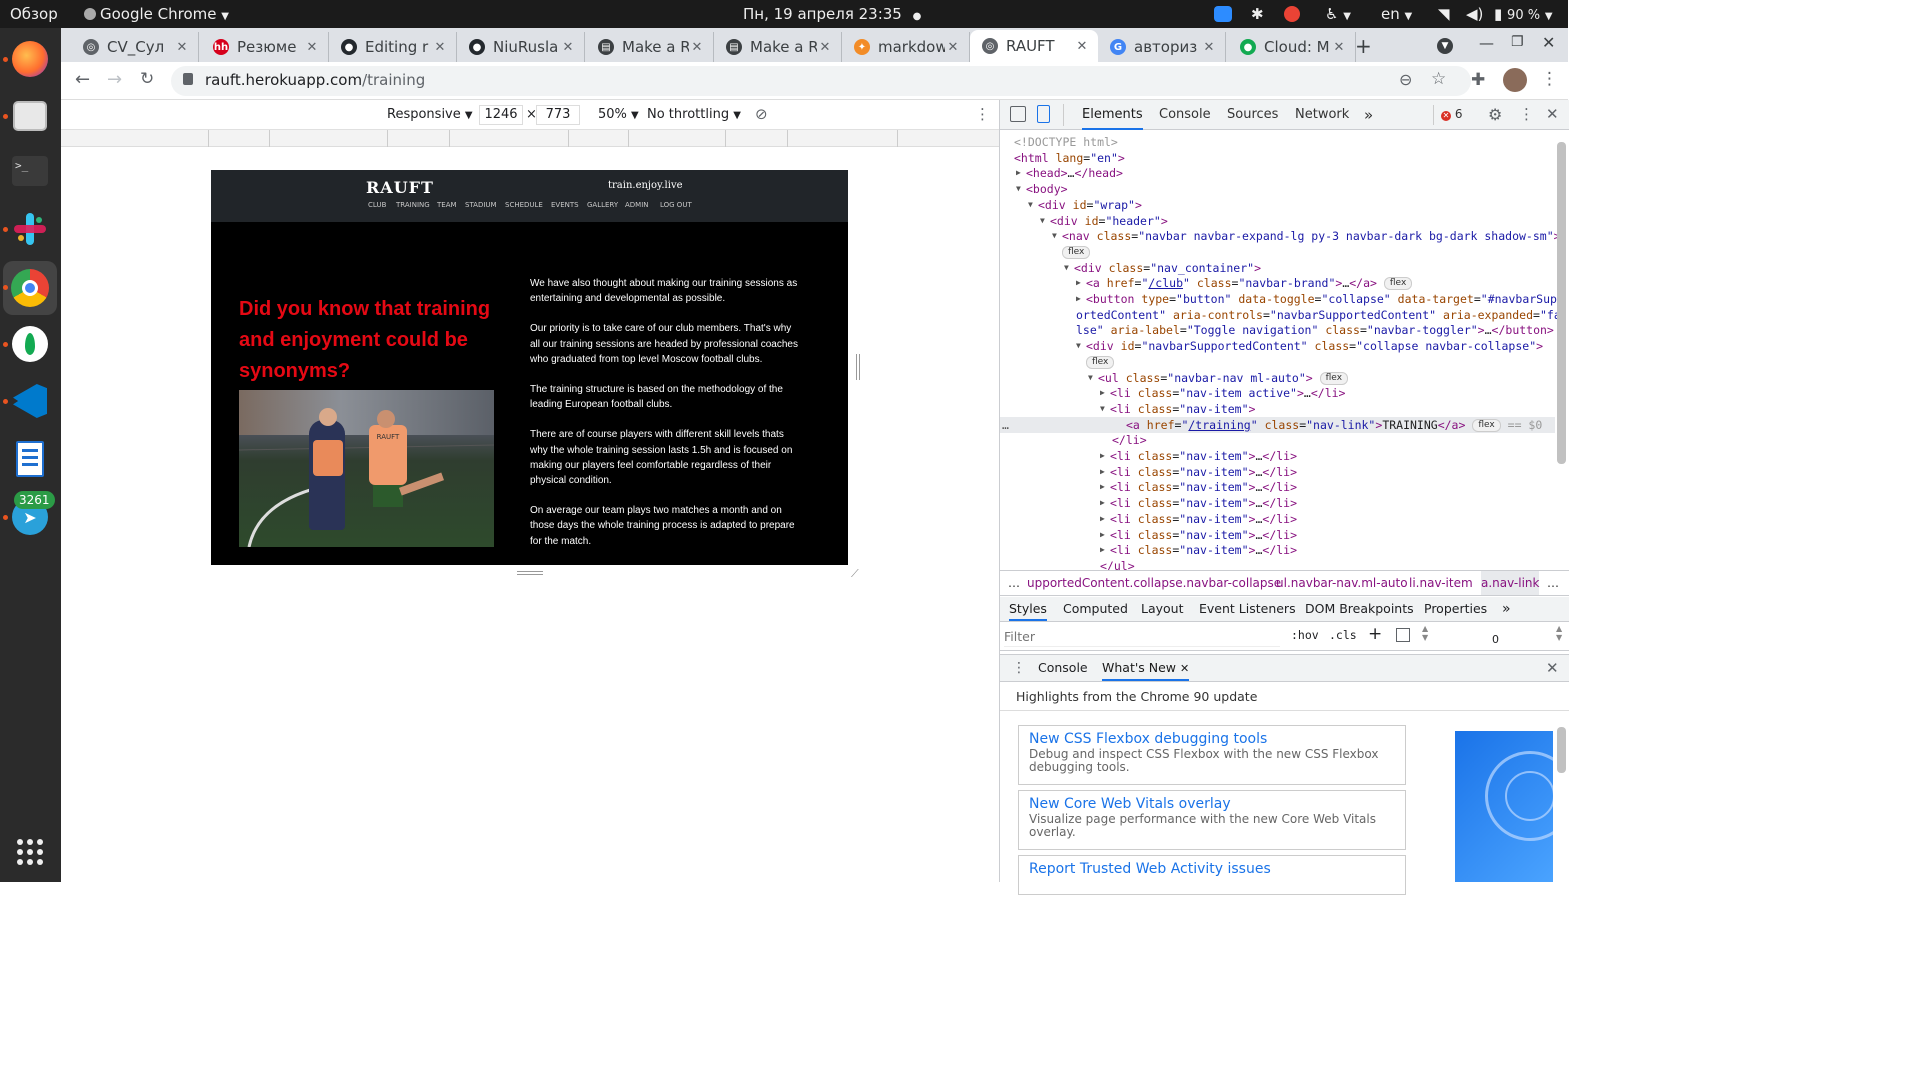 The height and width of the screenshot is (1080, 1920). Describe the element at coordinates (1515, 80) in the screenshot. I see `profile-avatar` at that location.